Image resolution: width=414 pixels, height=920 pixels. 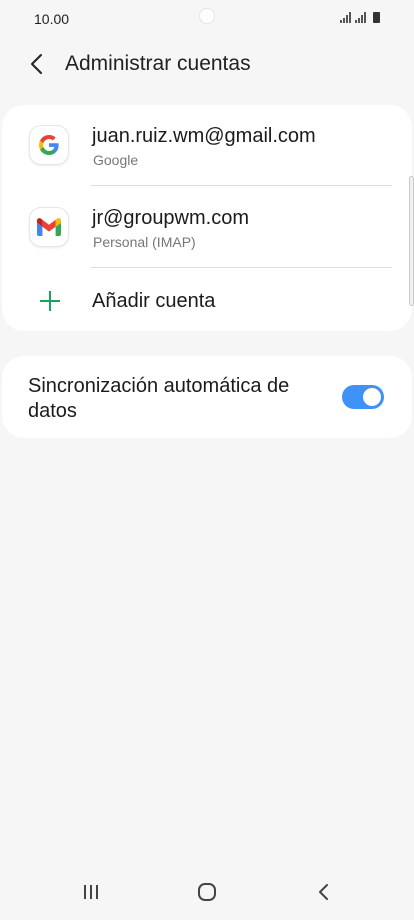 What do you see at coordinates (144, 242) in the screenshot?
I see `account-type: Personal (IMAP)` at bounding box center [144, 242].